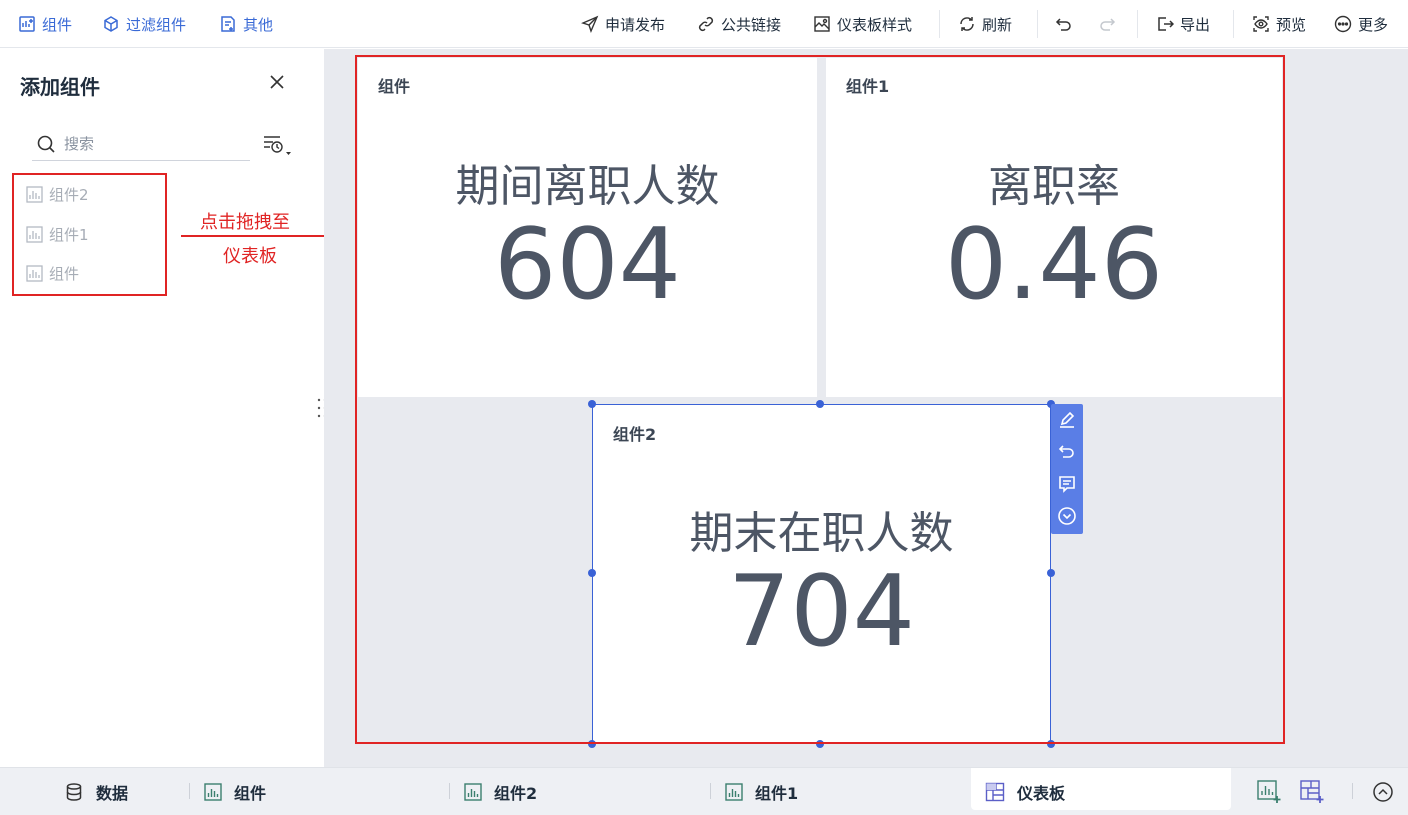 This screenshot has height=815, width=1408. What do you see at coordinates (250, 793) in the screenshot?
I see `tab-widget-label: 组件` at bounding box center [250, 793].